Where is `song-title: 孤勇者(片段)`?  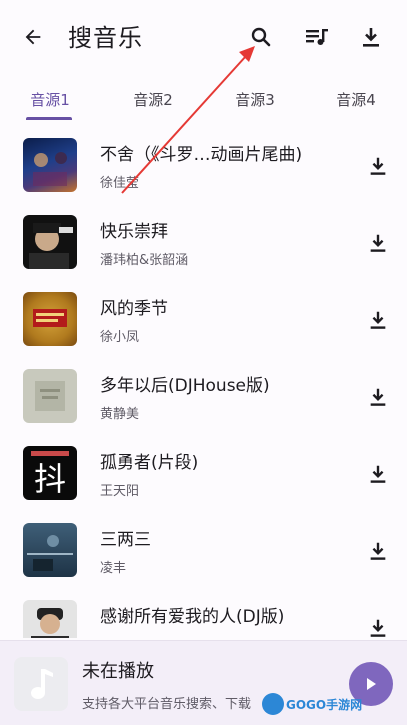 song-title: 孤勇者(片段) is located at coordinates (149, 463).